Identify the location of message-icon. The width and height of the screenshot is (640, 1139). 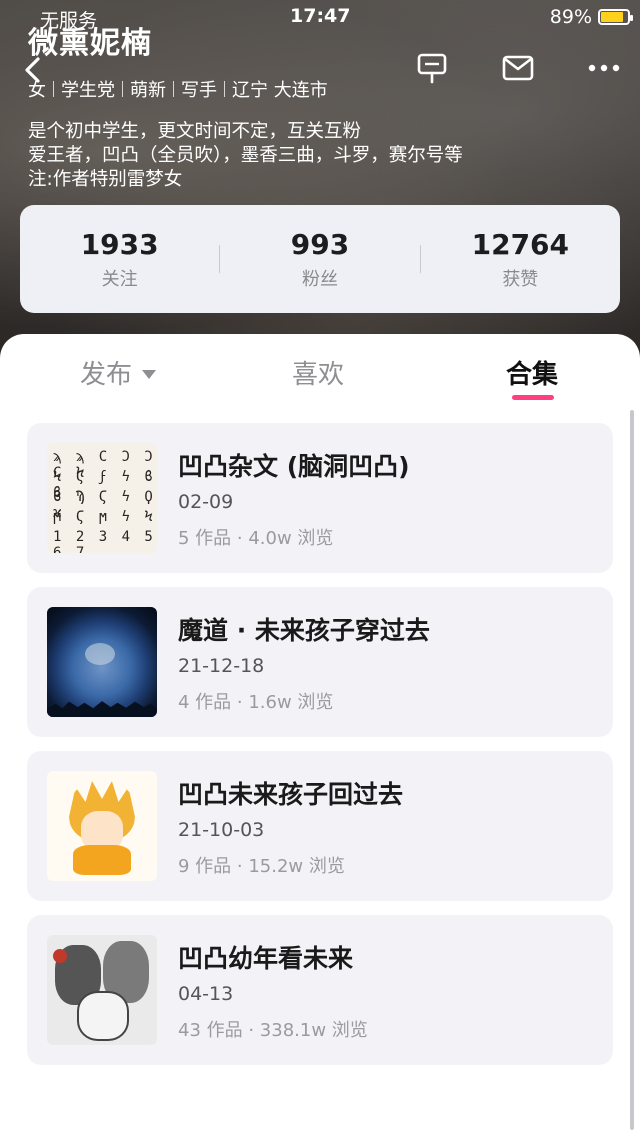
(518, 68).